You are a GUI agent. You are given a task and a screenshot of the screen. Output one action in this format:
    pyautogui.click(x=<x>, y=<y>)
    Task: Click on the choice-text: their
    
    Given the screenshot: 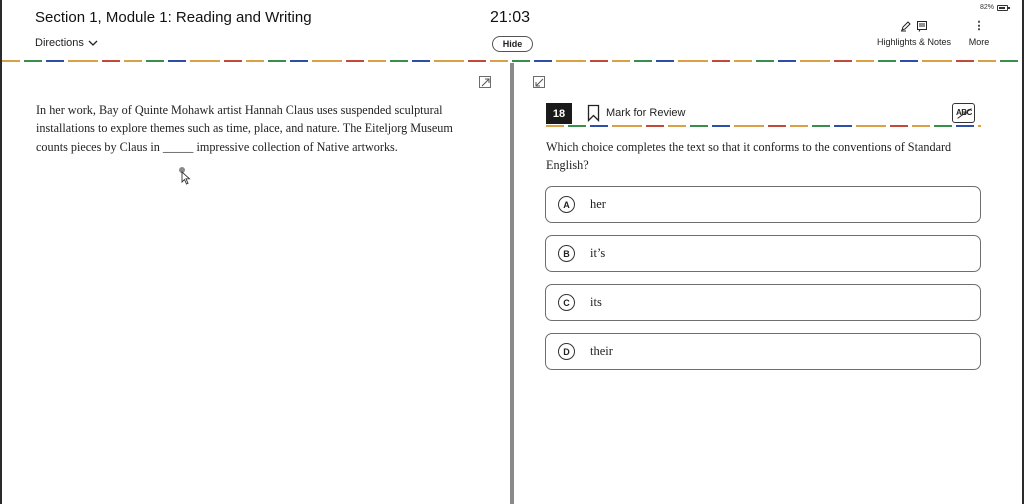 What is the action you would take?
    pyautogui.click(x=601, y=351)
    